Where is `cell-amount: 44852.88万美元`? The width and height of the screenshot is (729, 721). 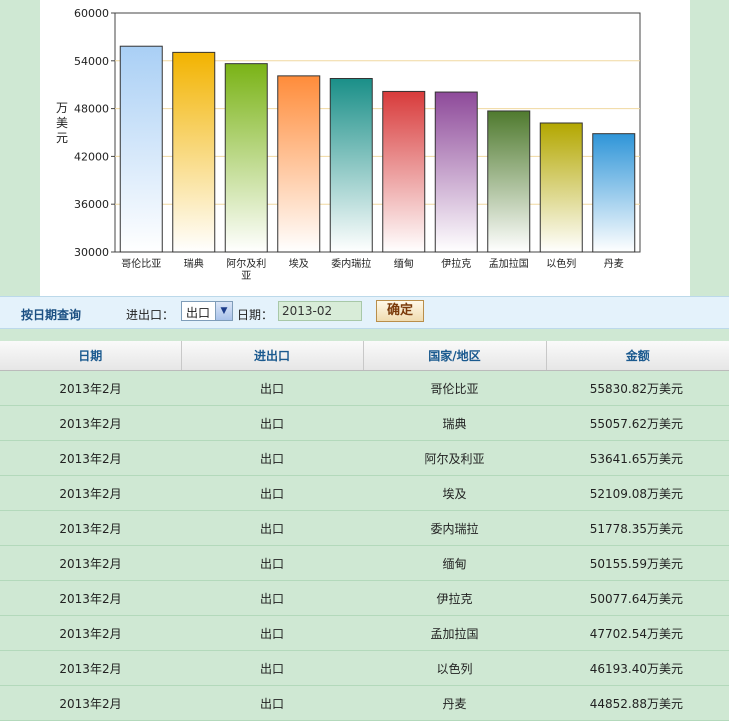 cell-amount: 44852.88万美元 is located at coordinates (637, 703).